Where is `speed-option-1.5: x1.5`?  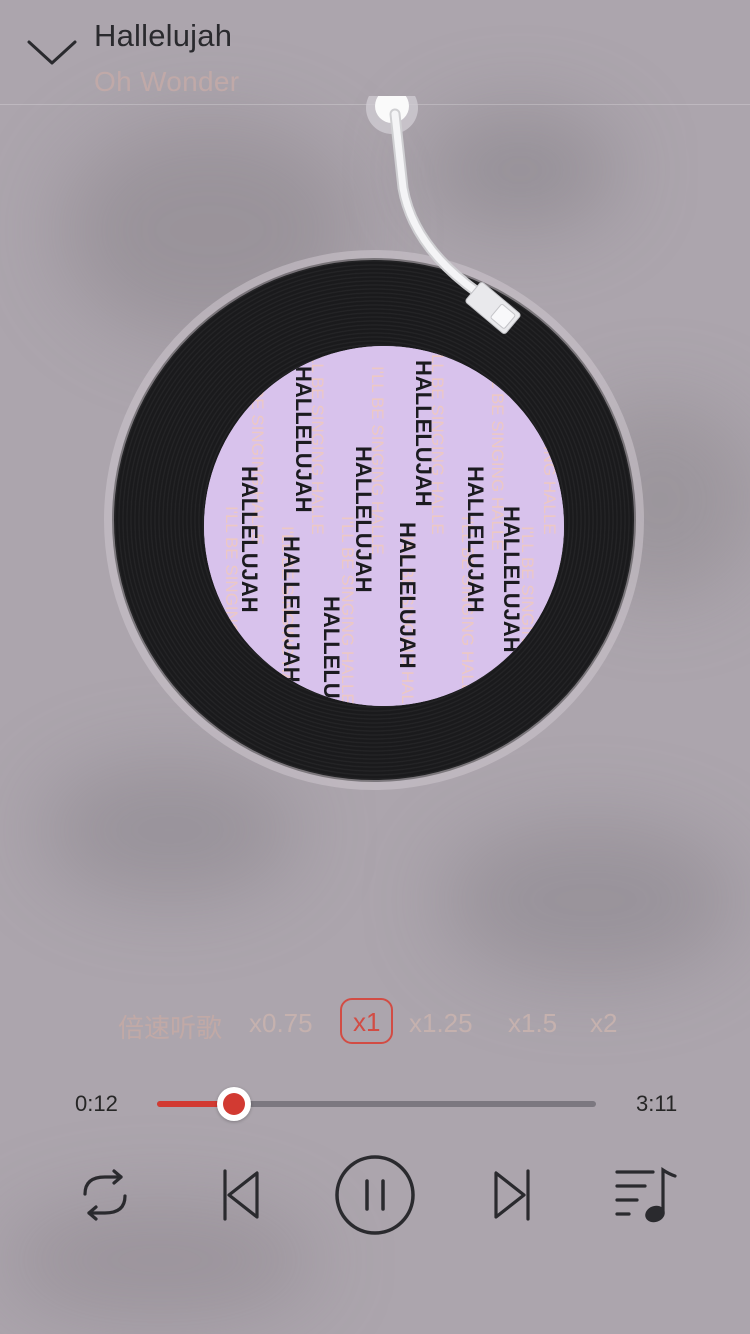
speed-option-1.5: x1.5 is located at coordinates (532, 1023).